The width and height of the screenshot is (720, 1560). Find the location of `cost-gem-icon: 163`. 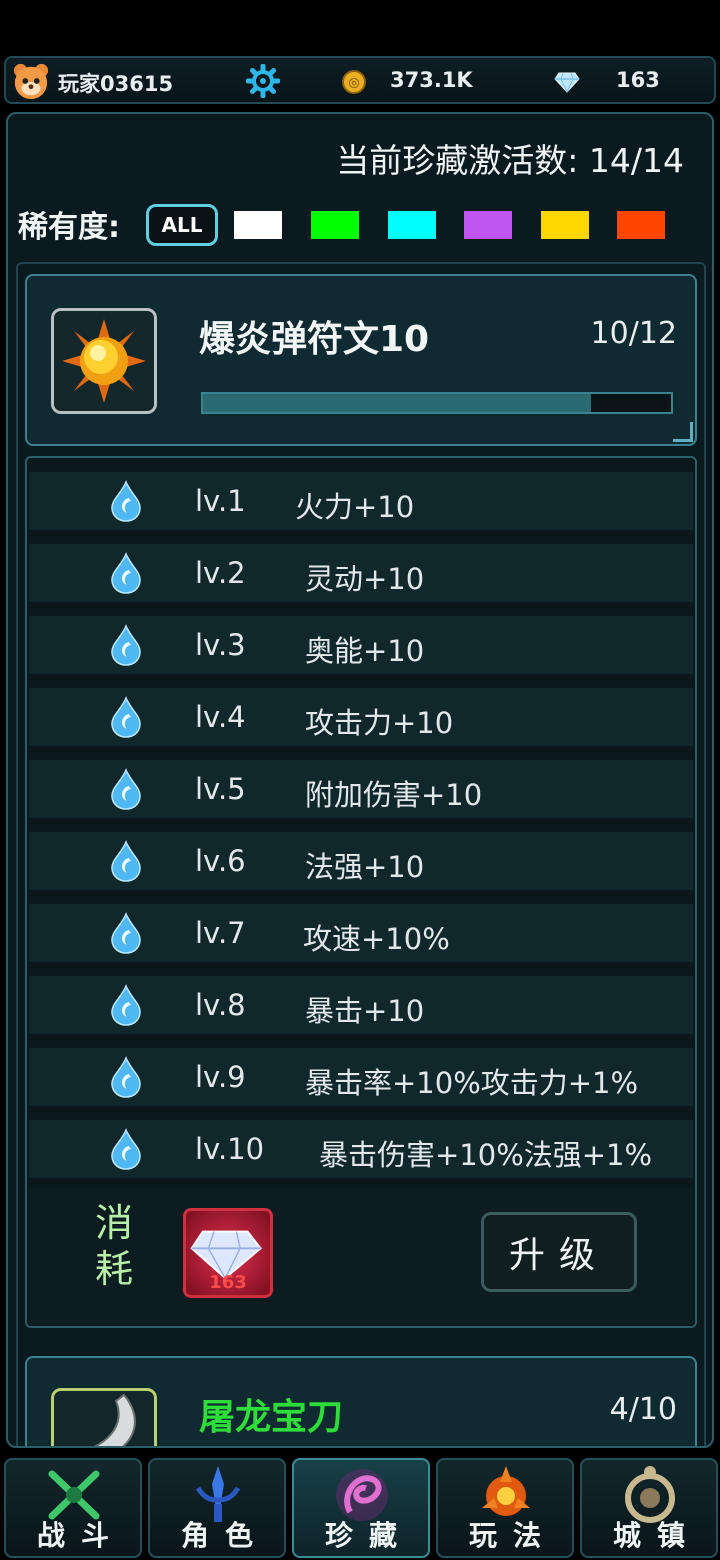

cost-gem-icon: 163 is located at coordinates (228, 1253).